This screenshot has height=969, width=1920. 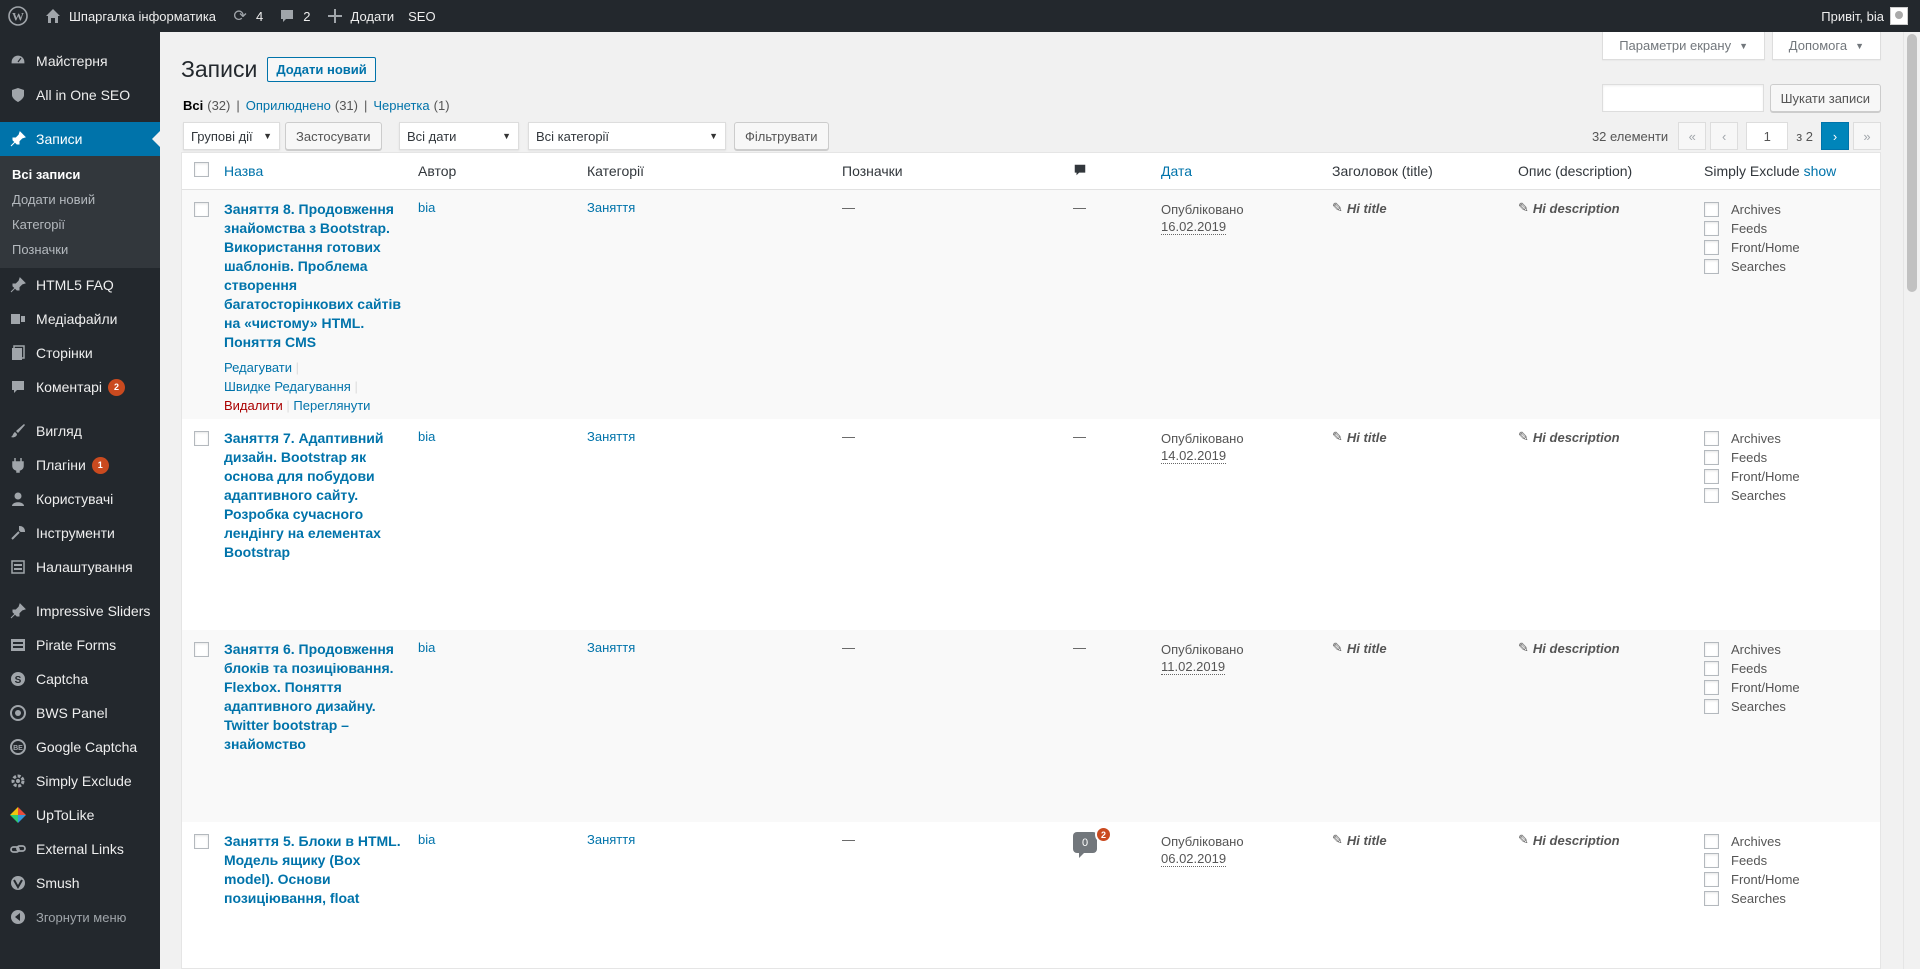 What do you see at coordinates (627, 136) in the screenshot?
I see `category-filter-select: Всі категорії ▼` at bounding box center [627, 136].